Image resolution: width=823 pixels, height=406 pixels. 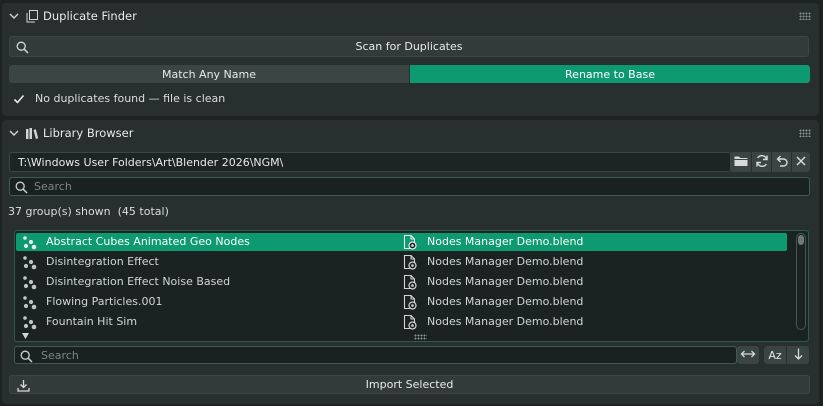 I want to click on refresh-icon, so click(x=762, y=162).